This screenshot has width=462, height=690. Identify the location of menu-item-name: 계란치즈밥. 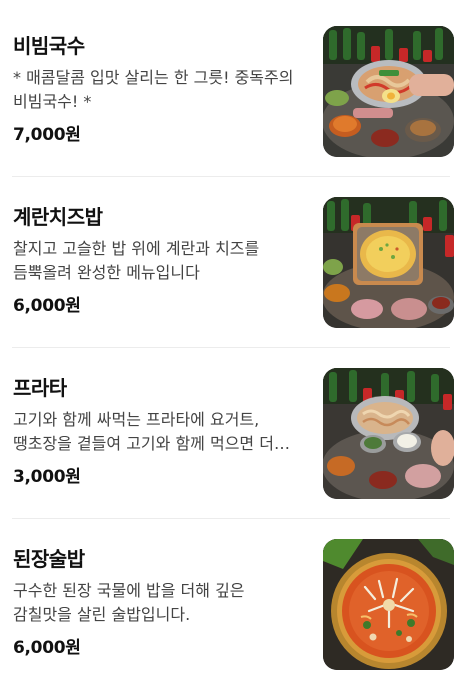
(58, 217).